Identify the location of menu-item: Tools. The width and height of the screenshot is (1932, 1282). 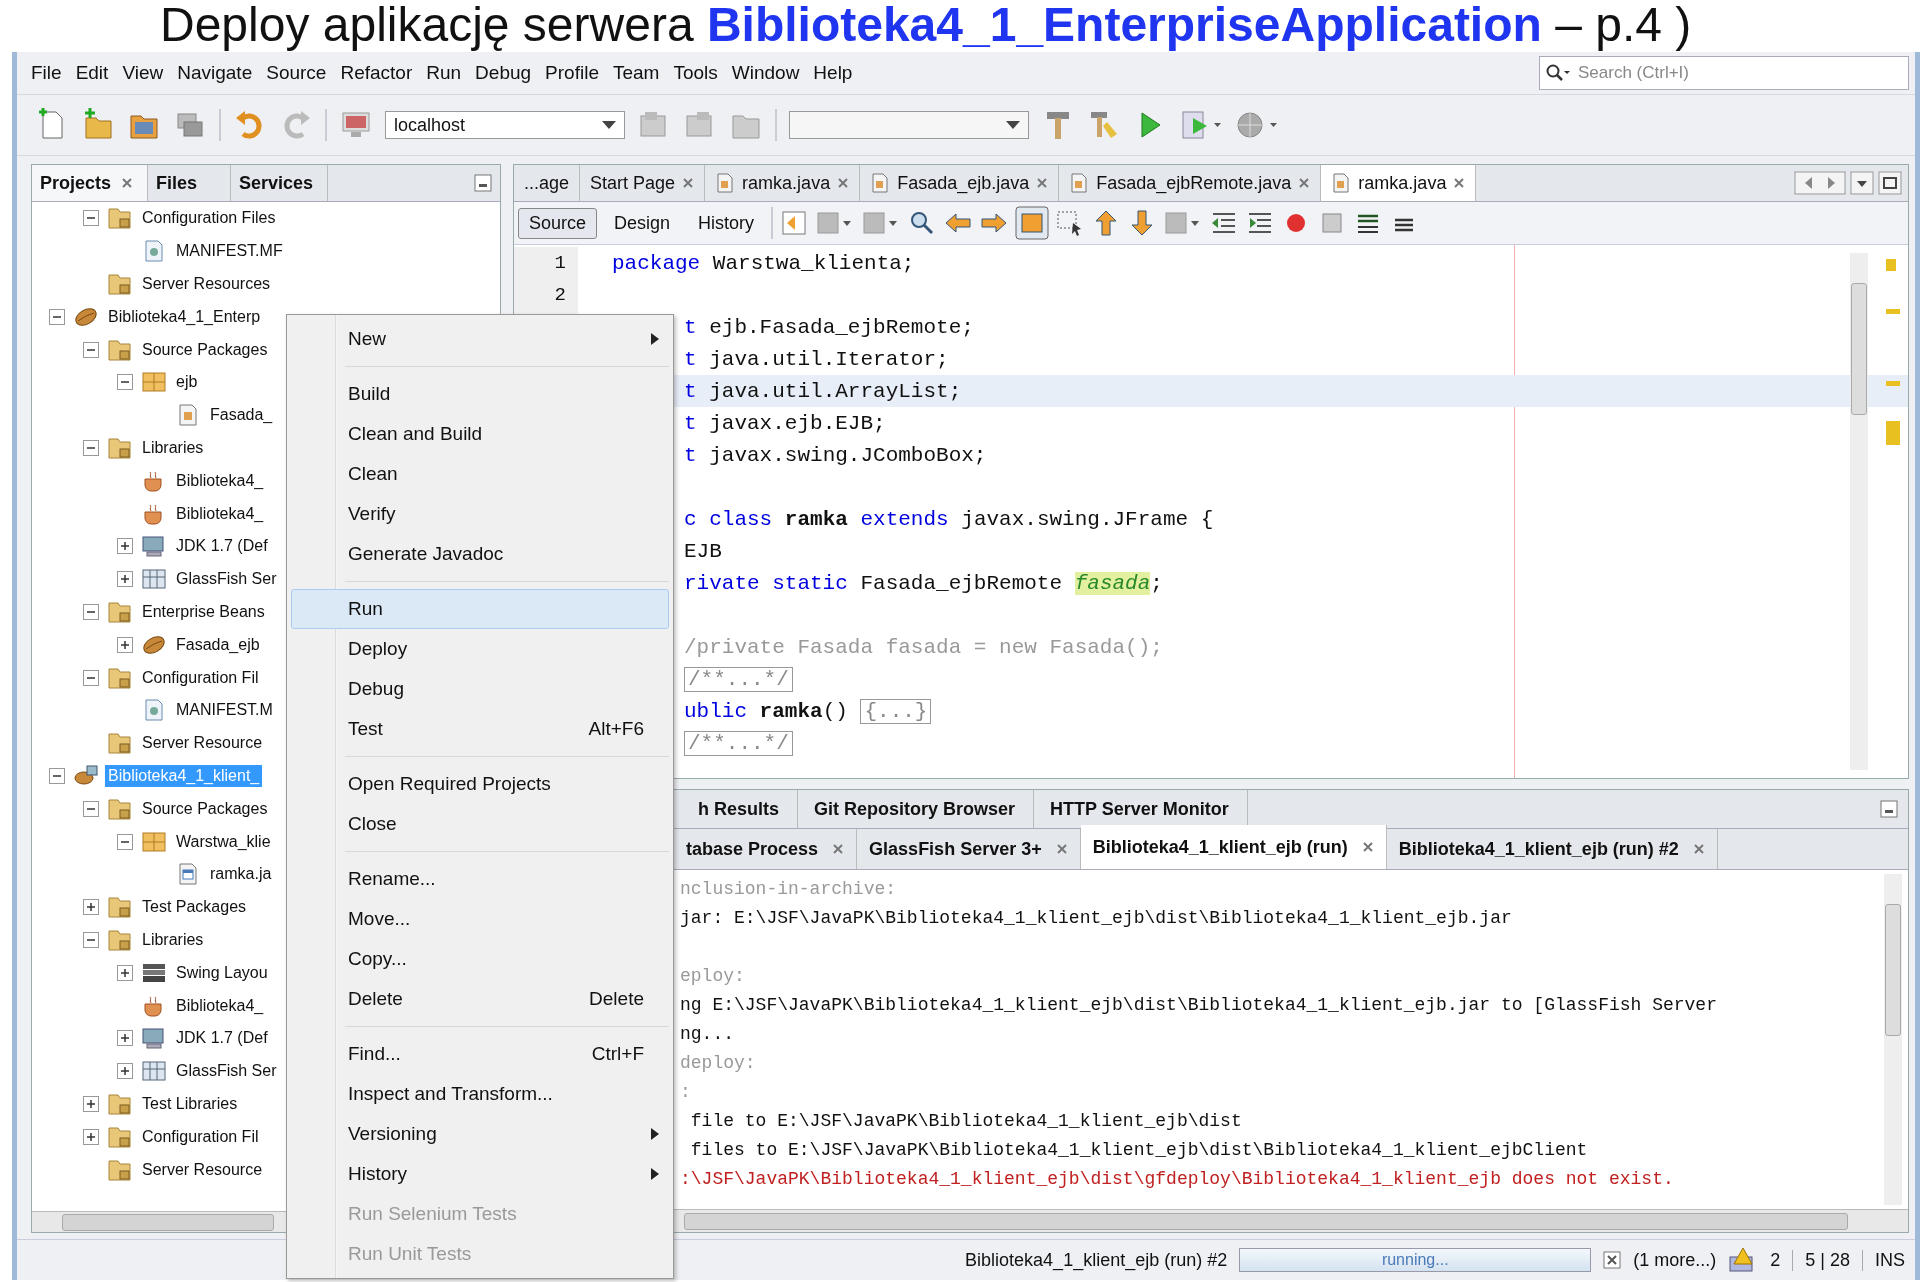
(695, 73).